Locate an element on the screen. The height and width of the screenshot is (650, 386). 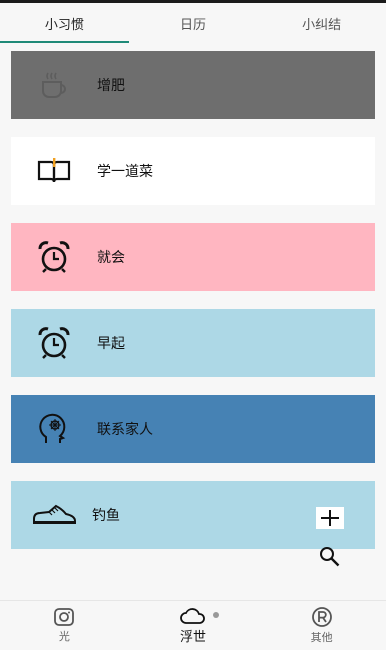
tab-habits: 小习惯 is located at coordinates (64, 23).